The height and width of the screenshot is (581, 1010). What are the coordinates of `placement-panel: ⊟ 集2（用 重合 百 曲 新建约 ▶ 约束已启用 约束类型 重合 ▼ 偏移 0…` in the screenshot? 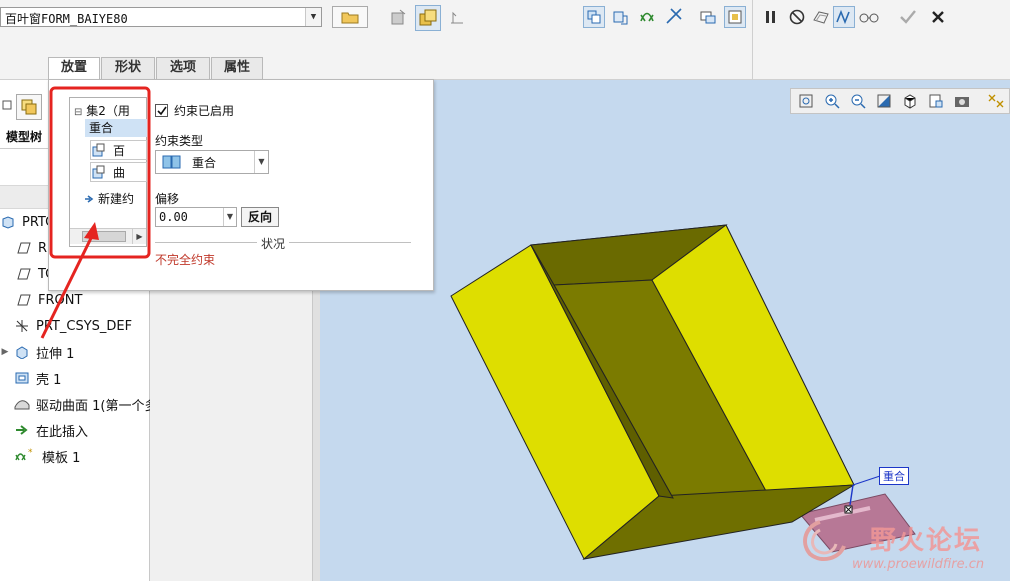 It's located at (241, 185).